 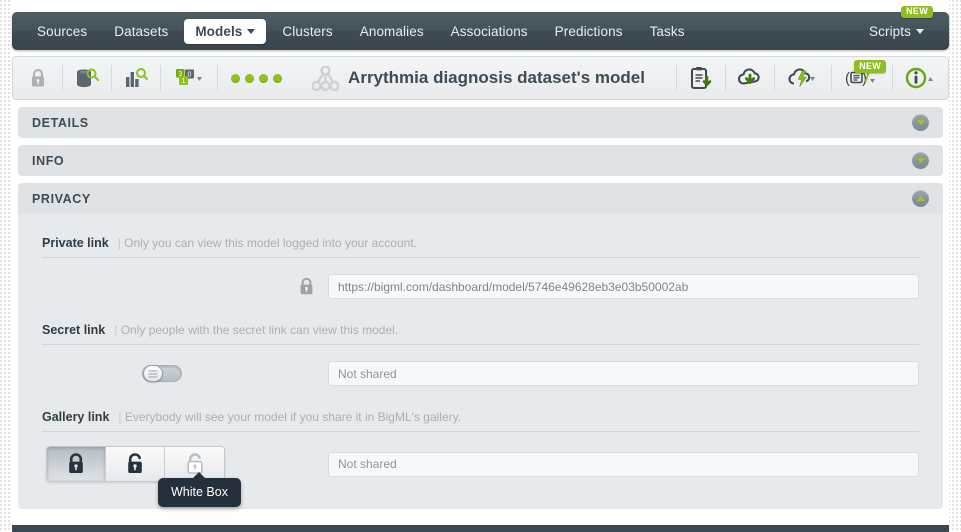 I want to click on nav-scripts-wrap: Scripts NEW, so click(x=896, y=24).